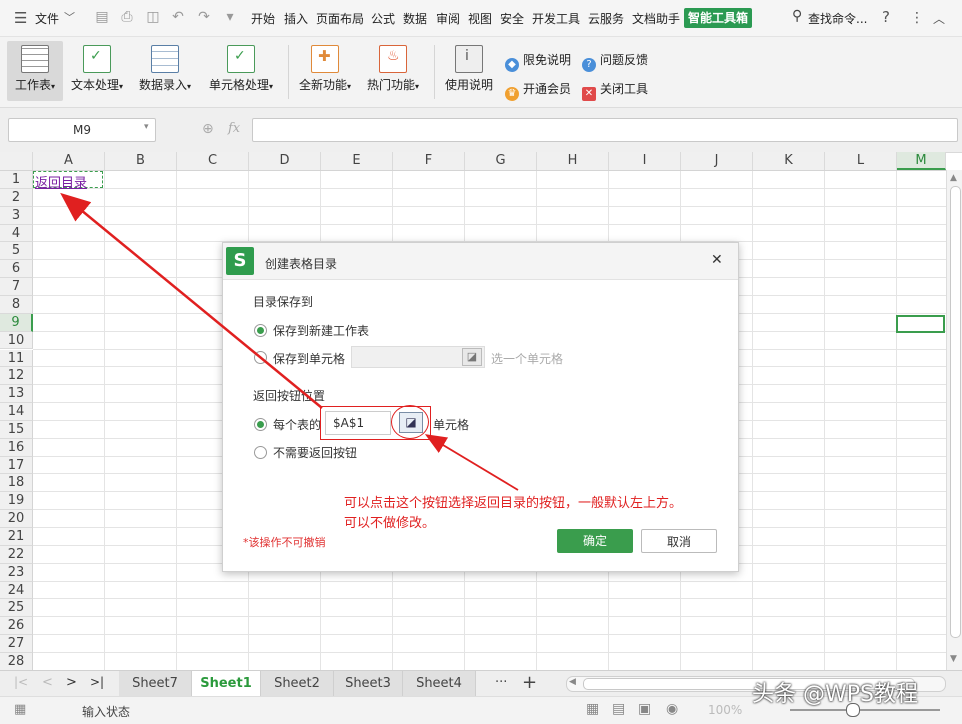  Describe the element at coordinates (835, 694) in the screenshot. I see `watermark-text: 头条 @WPS教程` at that location.